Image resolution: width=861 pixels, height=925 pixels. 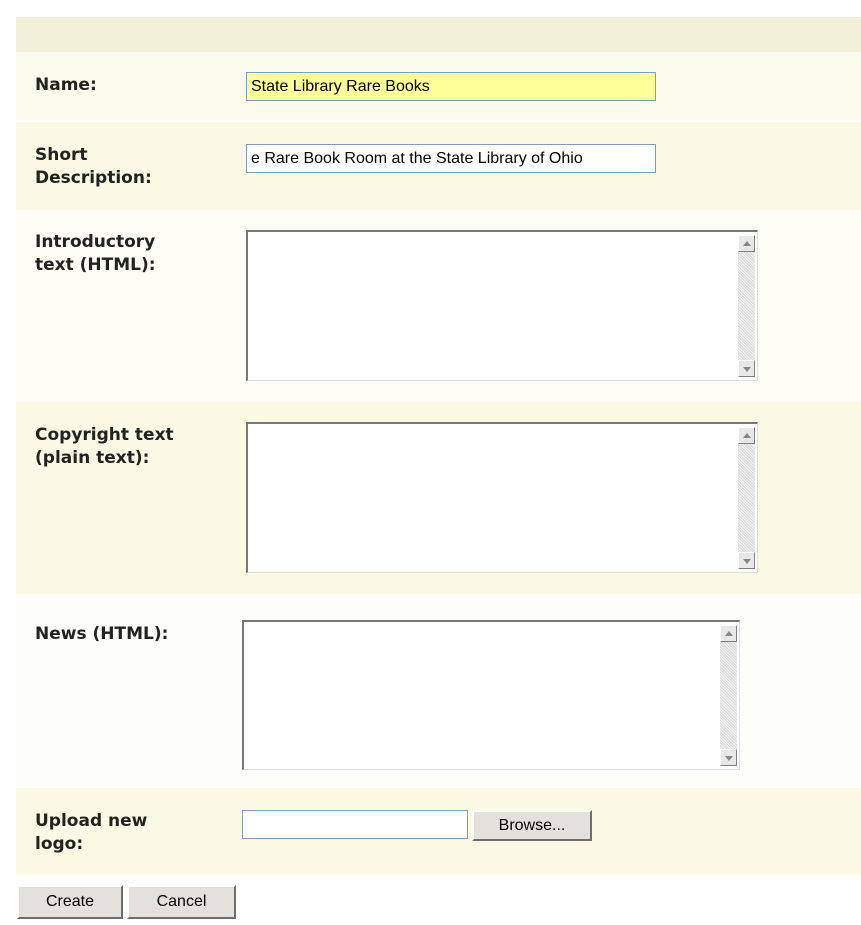 I want to click on copyright-text-scrollbar, so click(x=746, y=498).